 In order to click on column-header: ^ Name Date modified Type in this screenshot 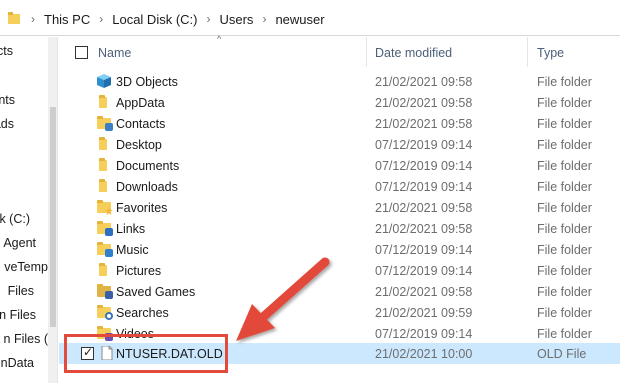, I will do `click(339, 50)`.